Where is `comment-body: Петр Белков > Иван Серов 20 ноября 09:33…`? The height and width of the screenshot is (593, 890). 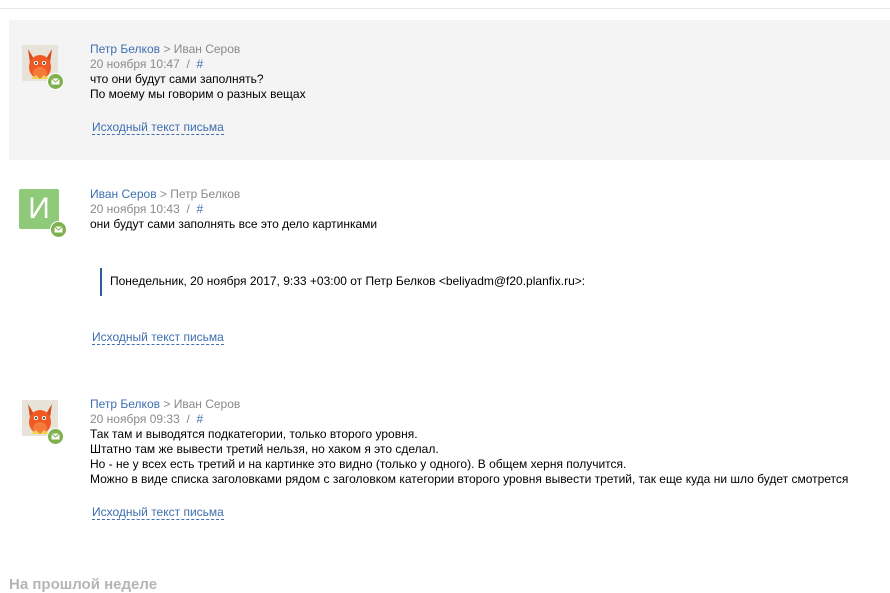
comment-body: Петр Белков > Иван Серов 20 ноября 09:33… is located at coordinates (469, 442).